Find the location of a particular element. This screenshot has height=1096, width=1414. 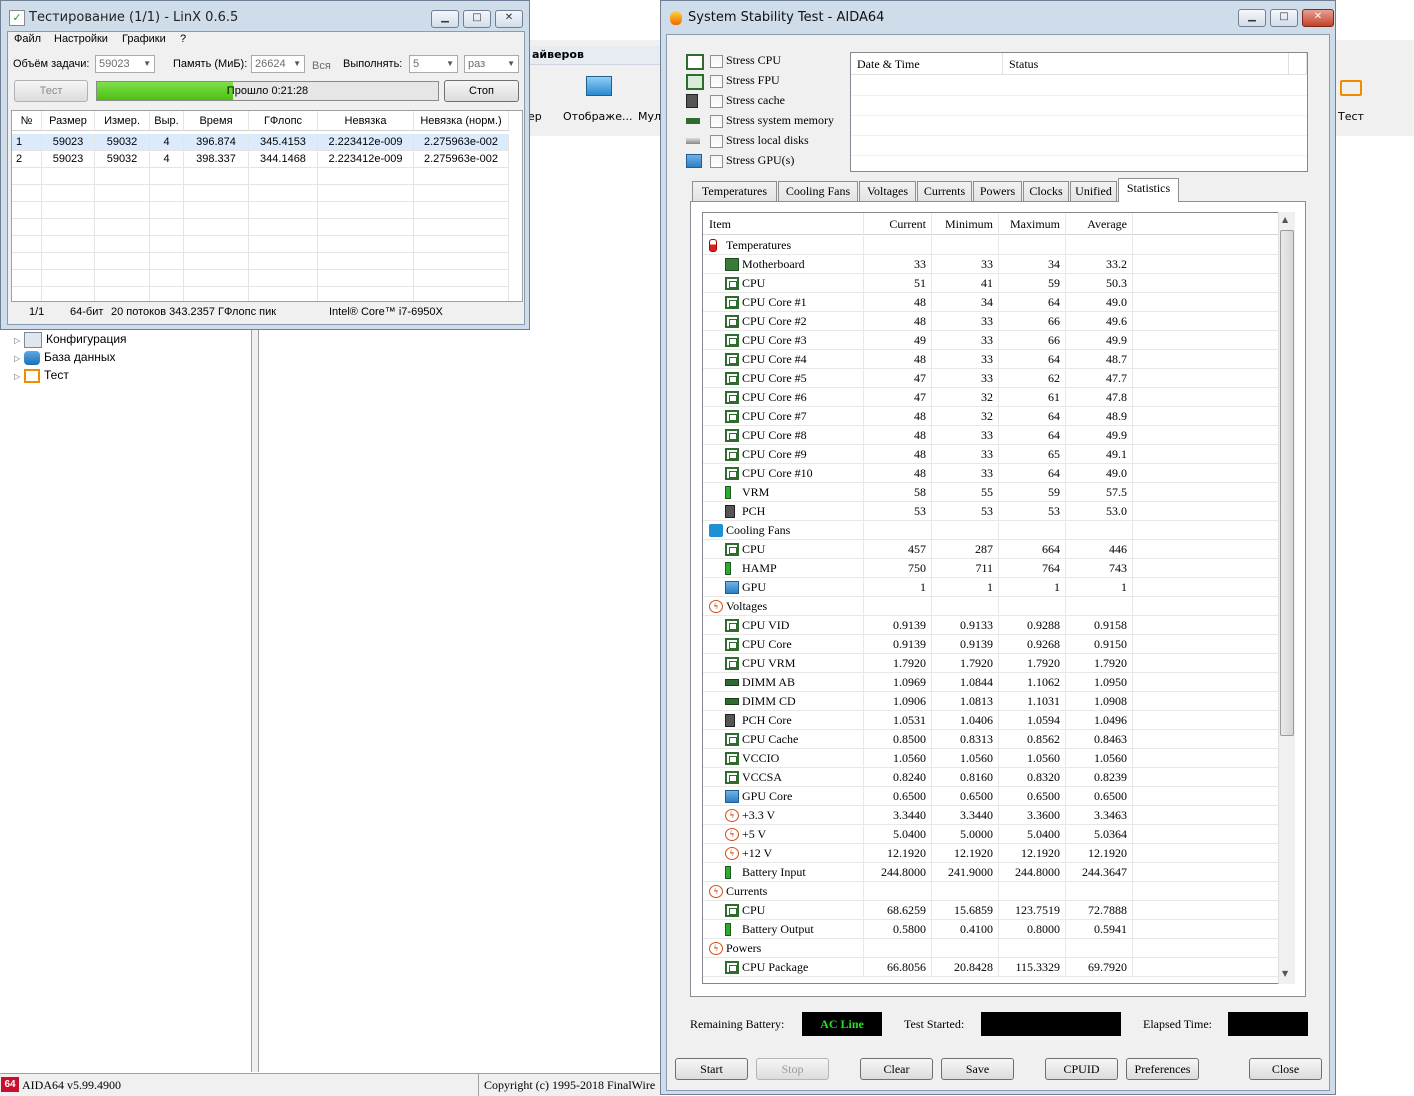

task-size-combo: 59023 ▼ is located at coordinates (125, 64).